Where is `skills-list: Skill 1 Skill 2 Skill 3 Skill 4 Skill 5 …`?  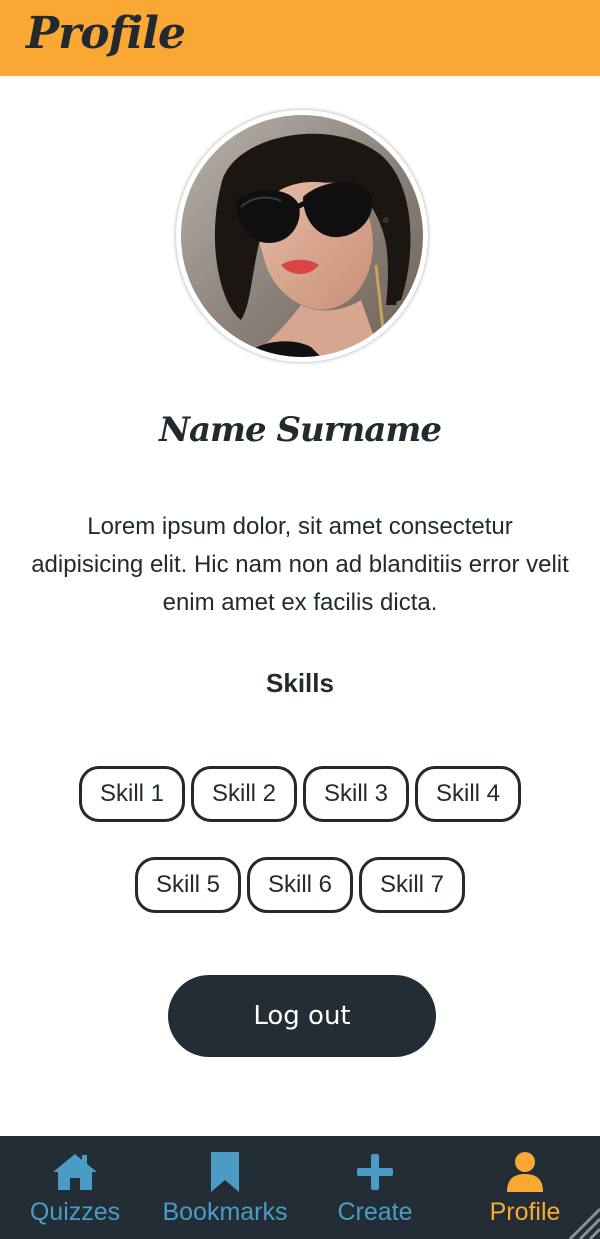 skills-list: Skill 1 Skill 2 Skill 3 Skill 4 Skill 5 … is located at coordinates (300, 839).